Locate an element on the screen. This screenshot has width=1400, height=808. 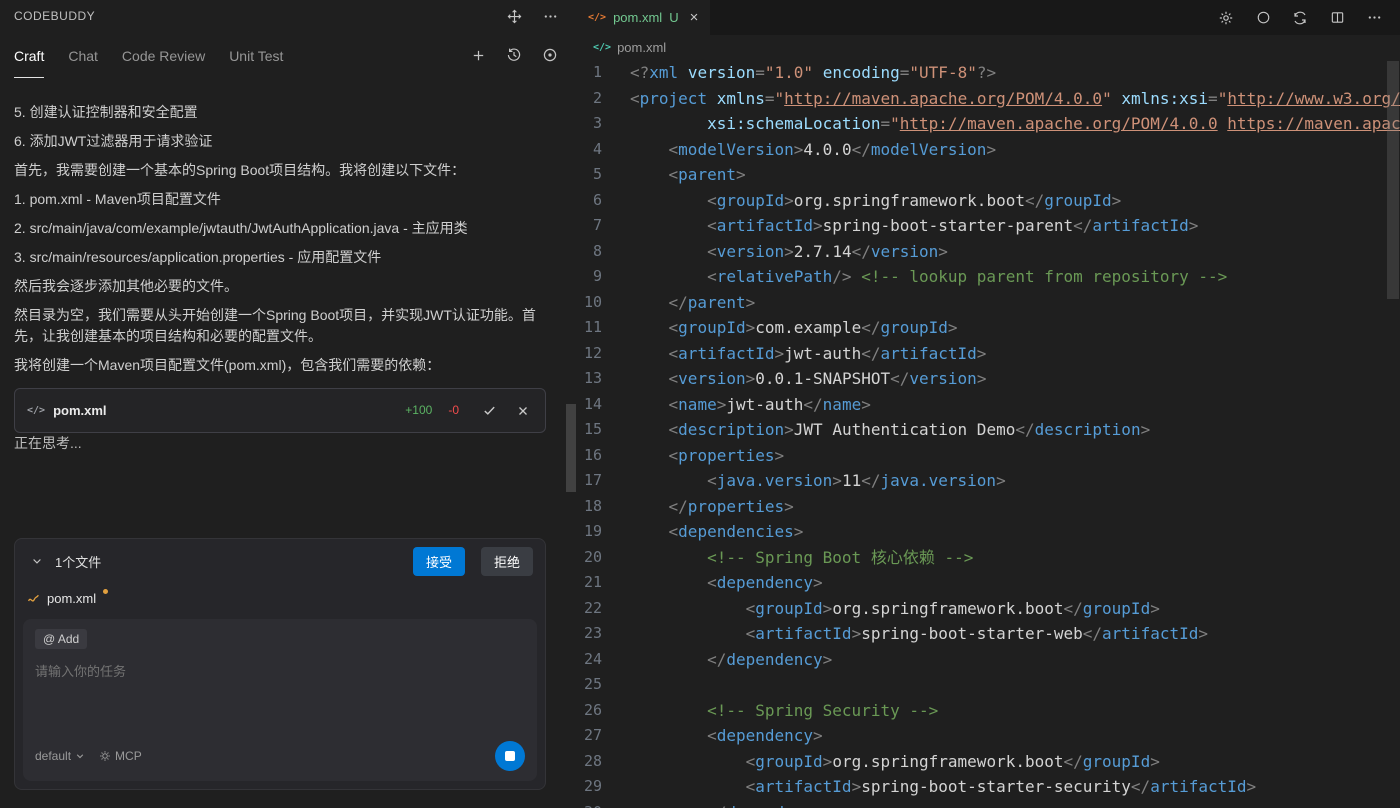
new-chat-icon is located at coordinates (478, 55).